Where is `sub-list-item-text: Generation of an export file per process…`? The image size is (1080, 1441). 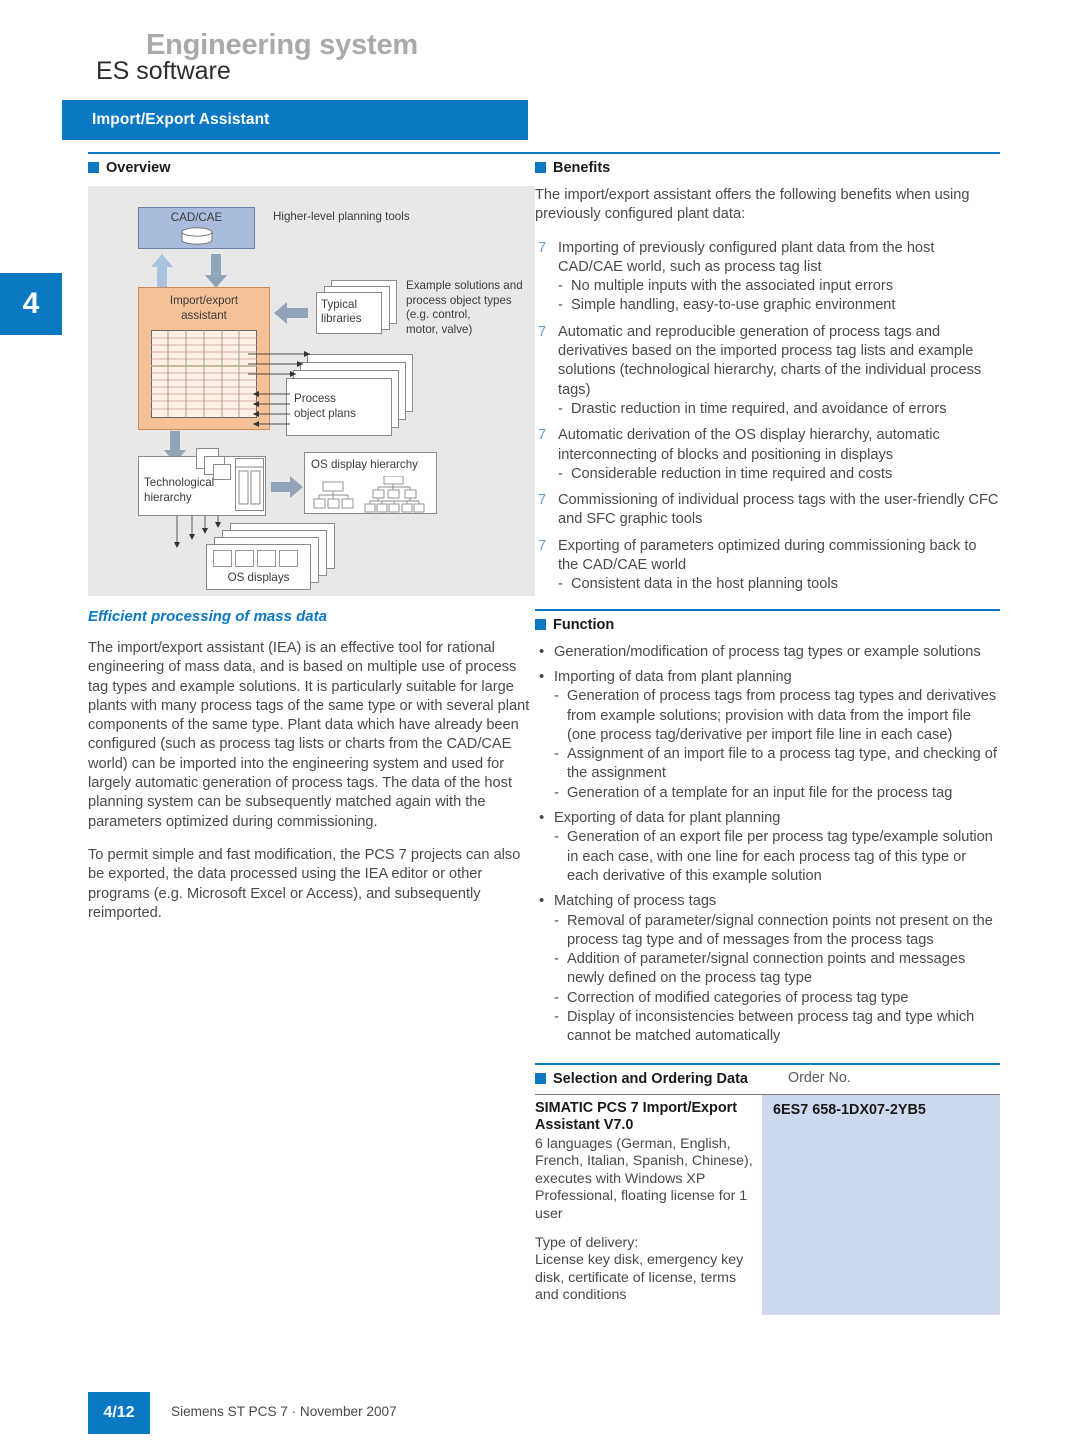
sub-list-item-text: Generation of an export file per process… is located at coordinates (780, 856).